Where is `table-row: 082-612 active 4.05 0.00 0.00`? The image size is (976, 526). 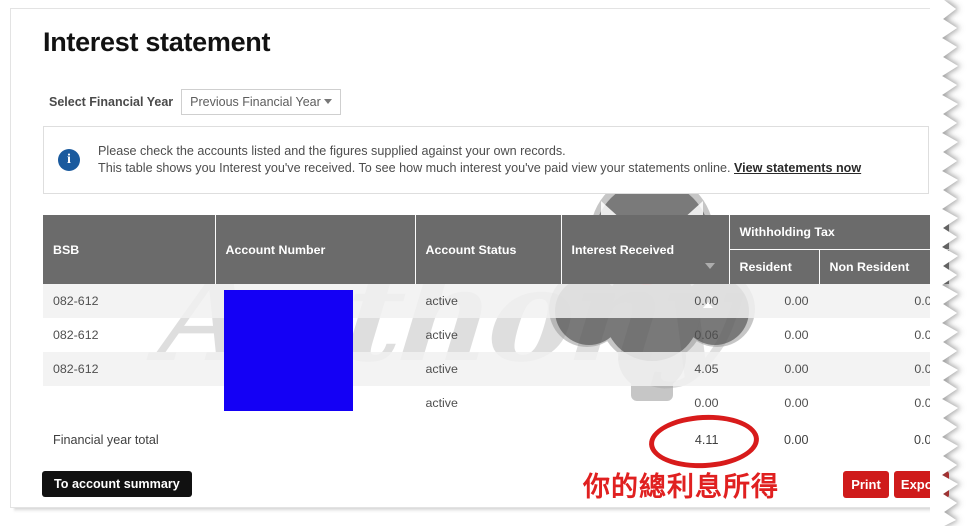 table-row: 082-612 active 4.05 0.00 0.00 is located at coordinates (496, 369).